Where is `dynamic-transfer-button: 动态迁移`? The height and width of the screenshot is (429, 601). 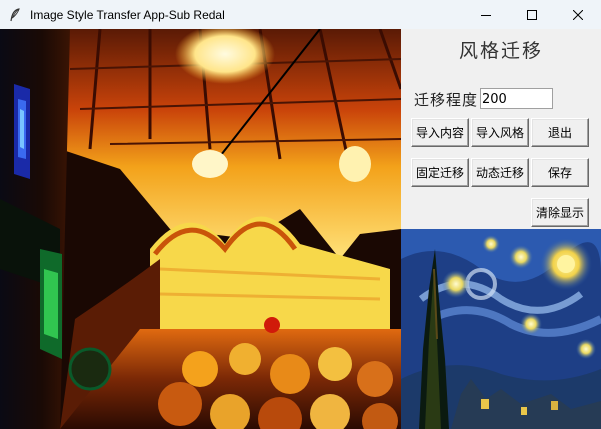 dynamic-transfer-button: 动态迁移 is located at coordinates (500, 172).